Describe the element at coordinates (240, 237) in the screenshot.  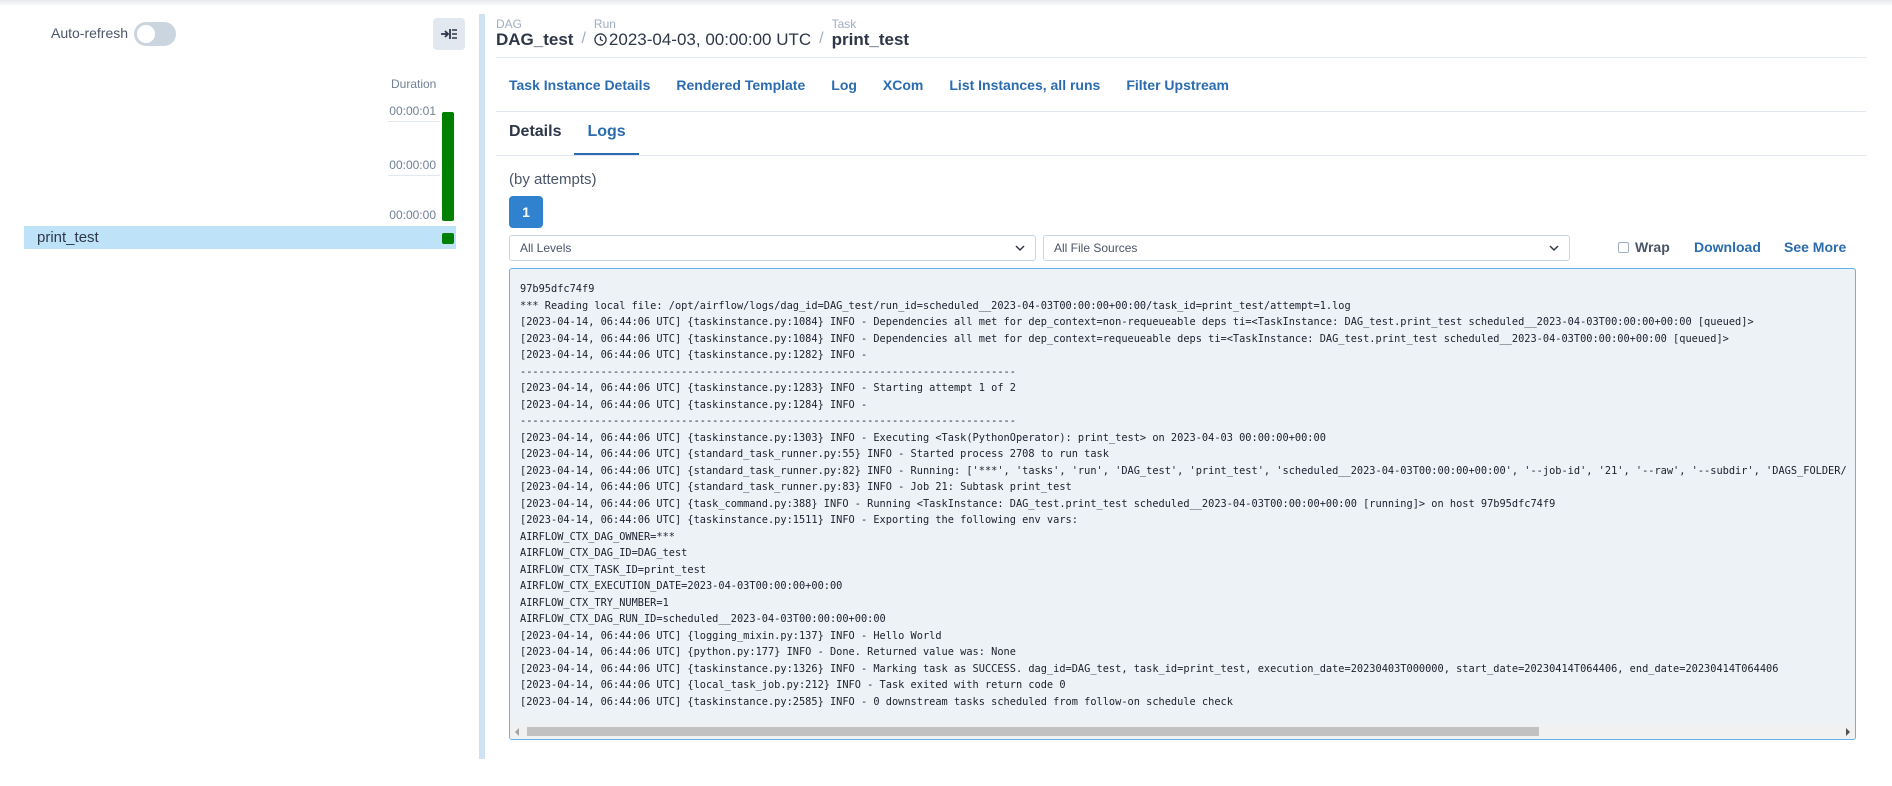
I see `task-row-print-test: print_test` at that location.